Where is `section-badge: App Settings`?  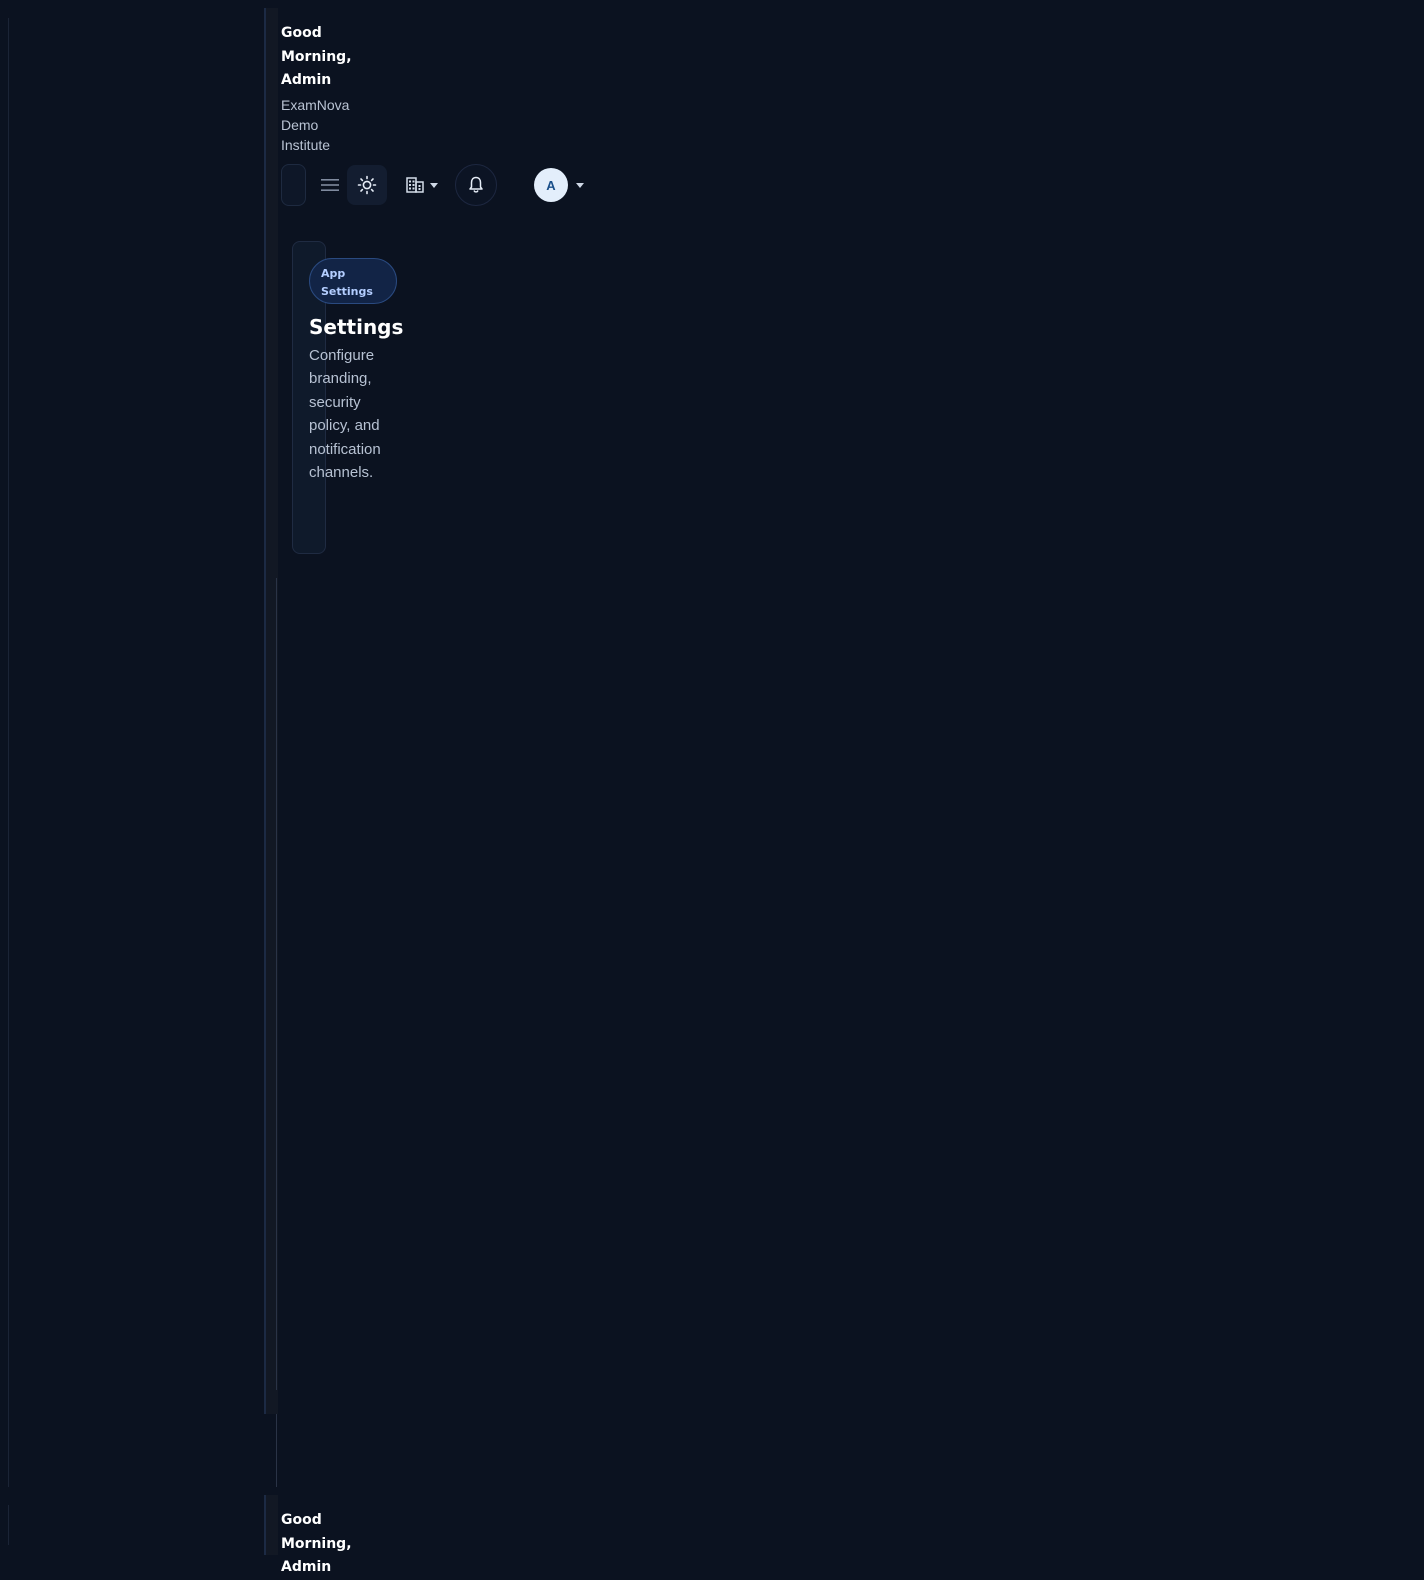
section-badge: App Settings is located at coordinates (353, 281).